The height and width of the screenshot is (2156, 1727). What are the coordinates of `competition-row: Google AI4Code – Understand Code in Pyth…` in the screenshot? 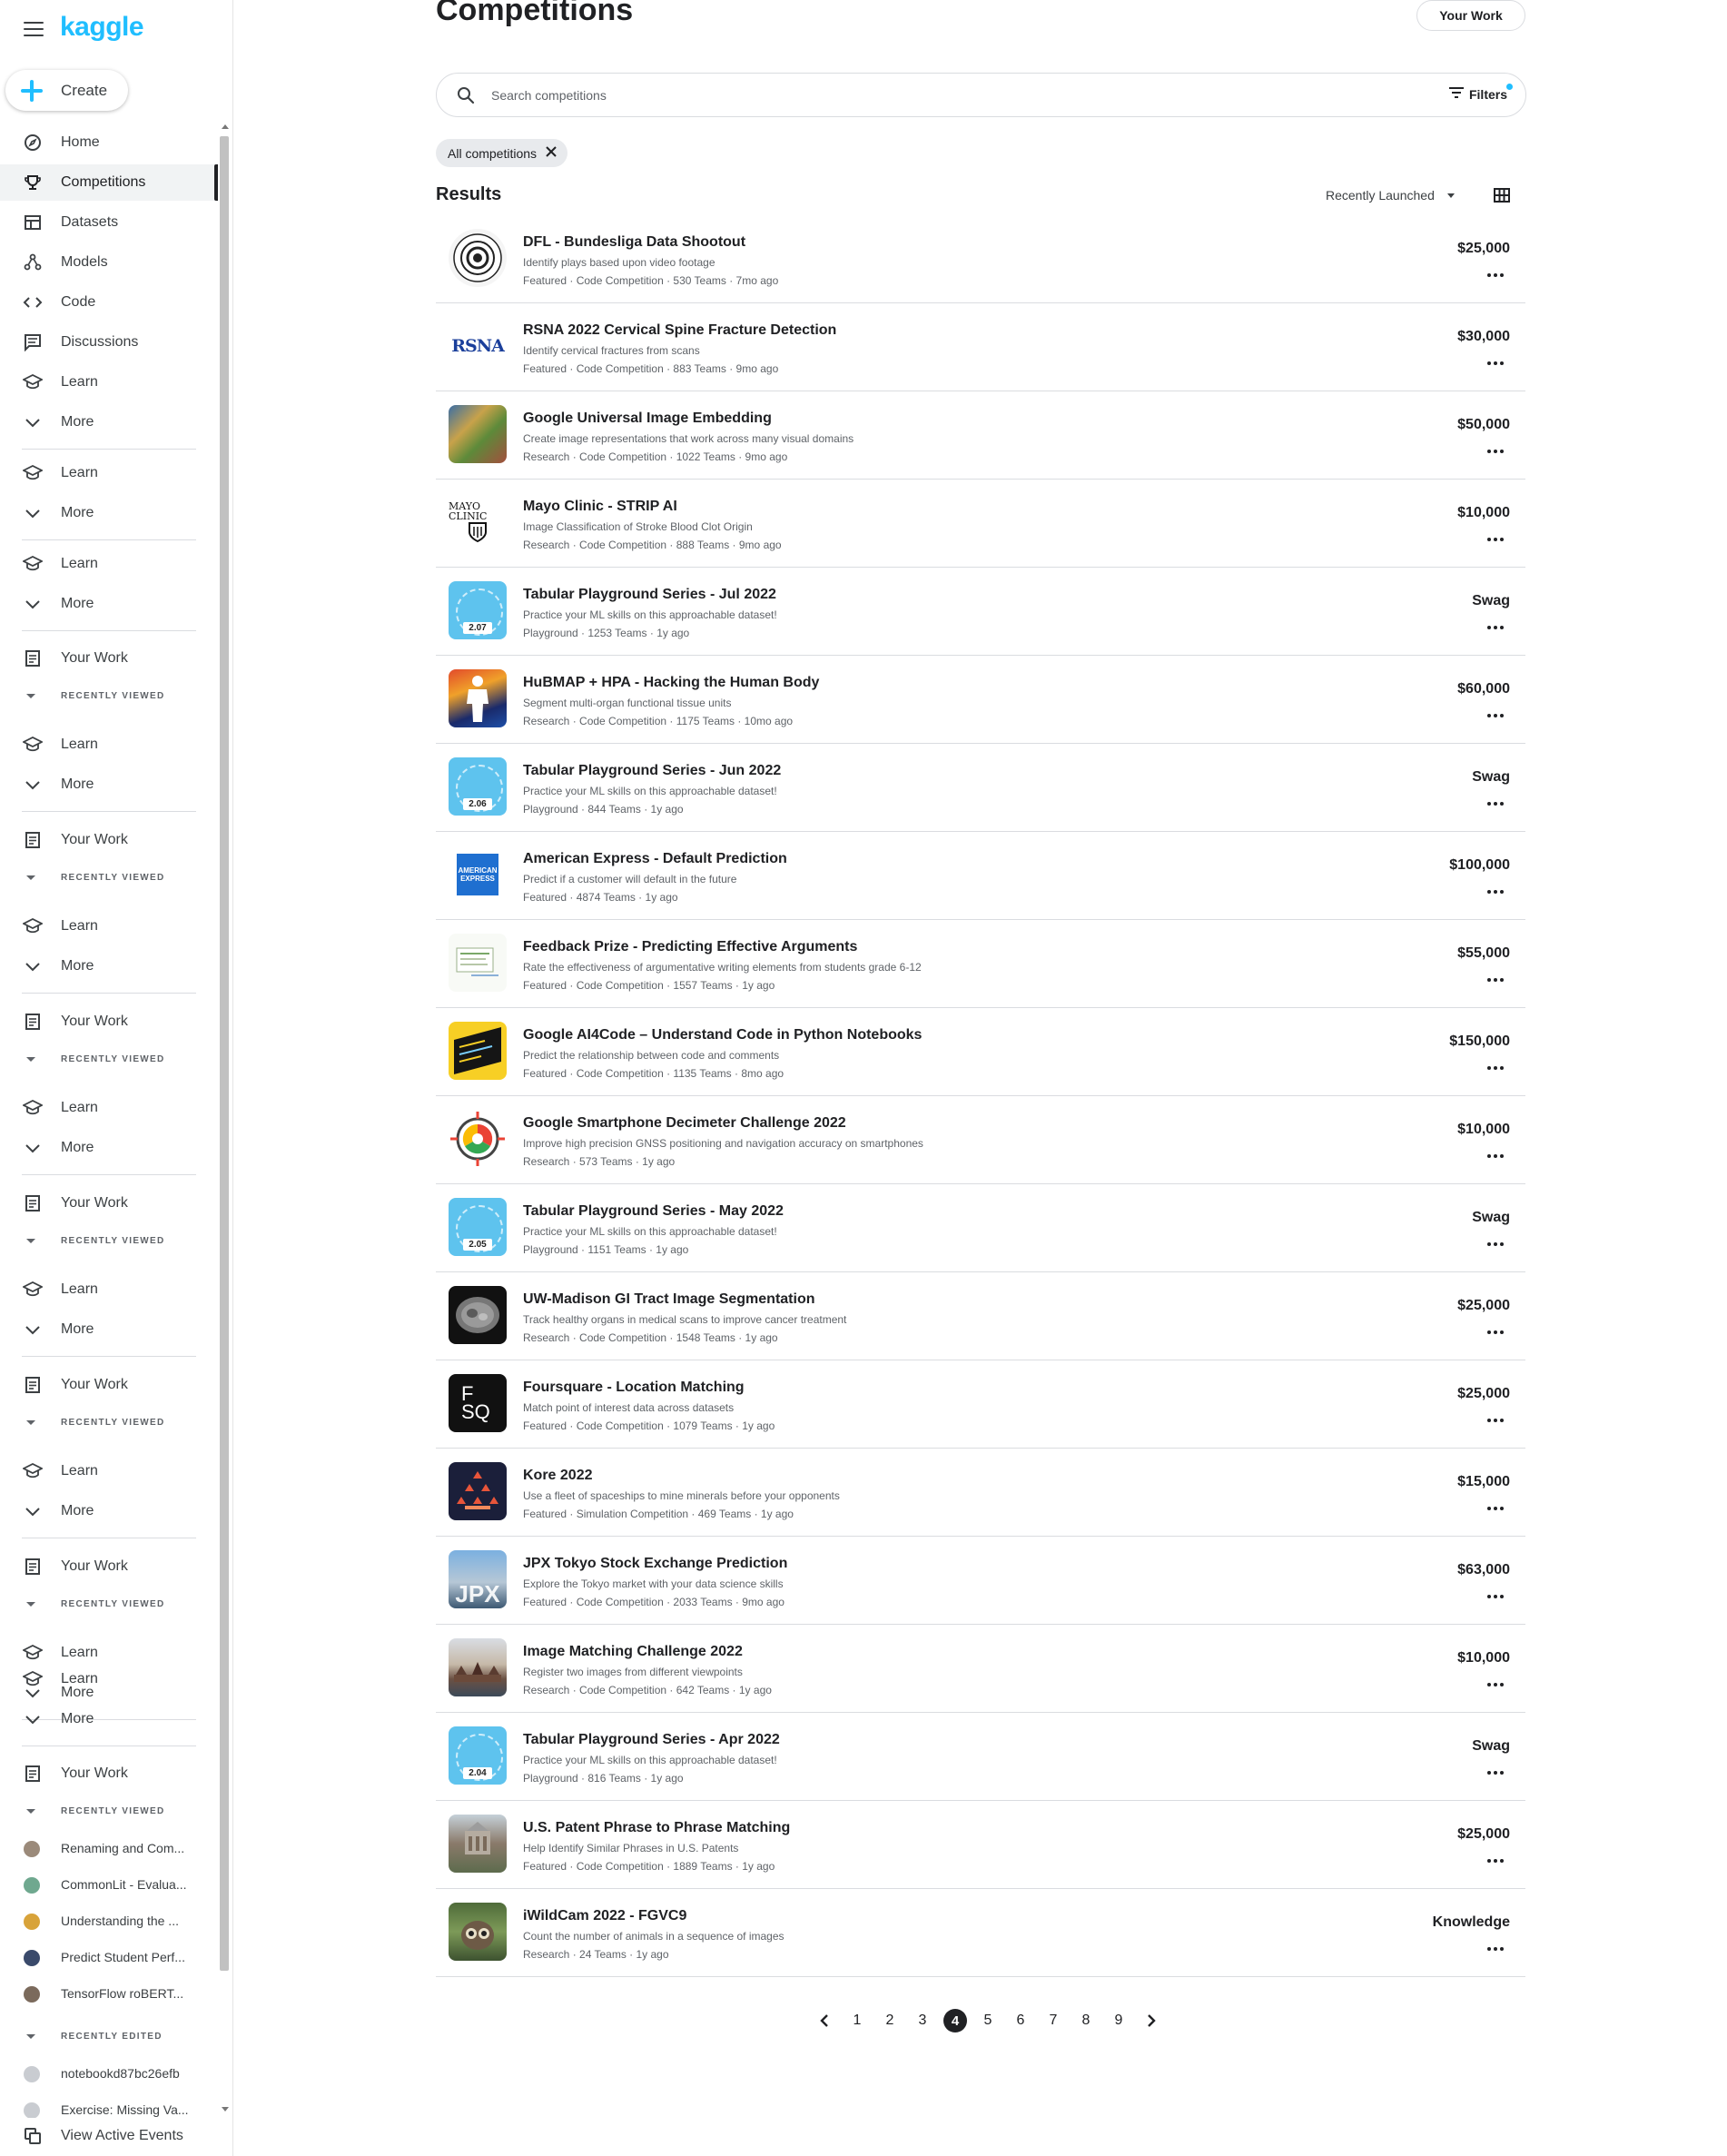 It's located at (980, 1052).